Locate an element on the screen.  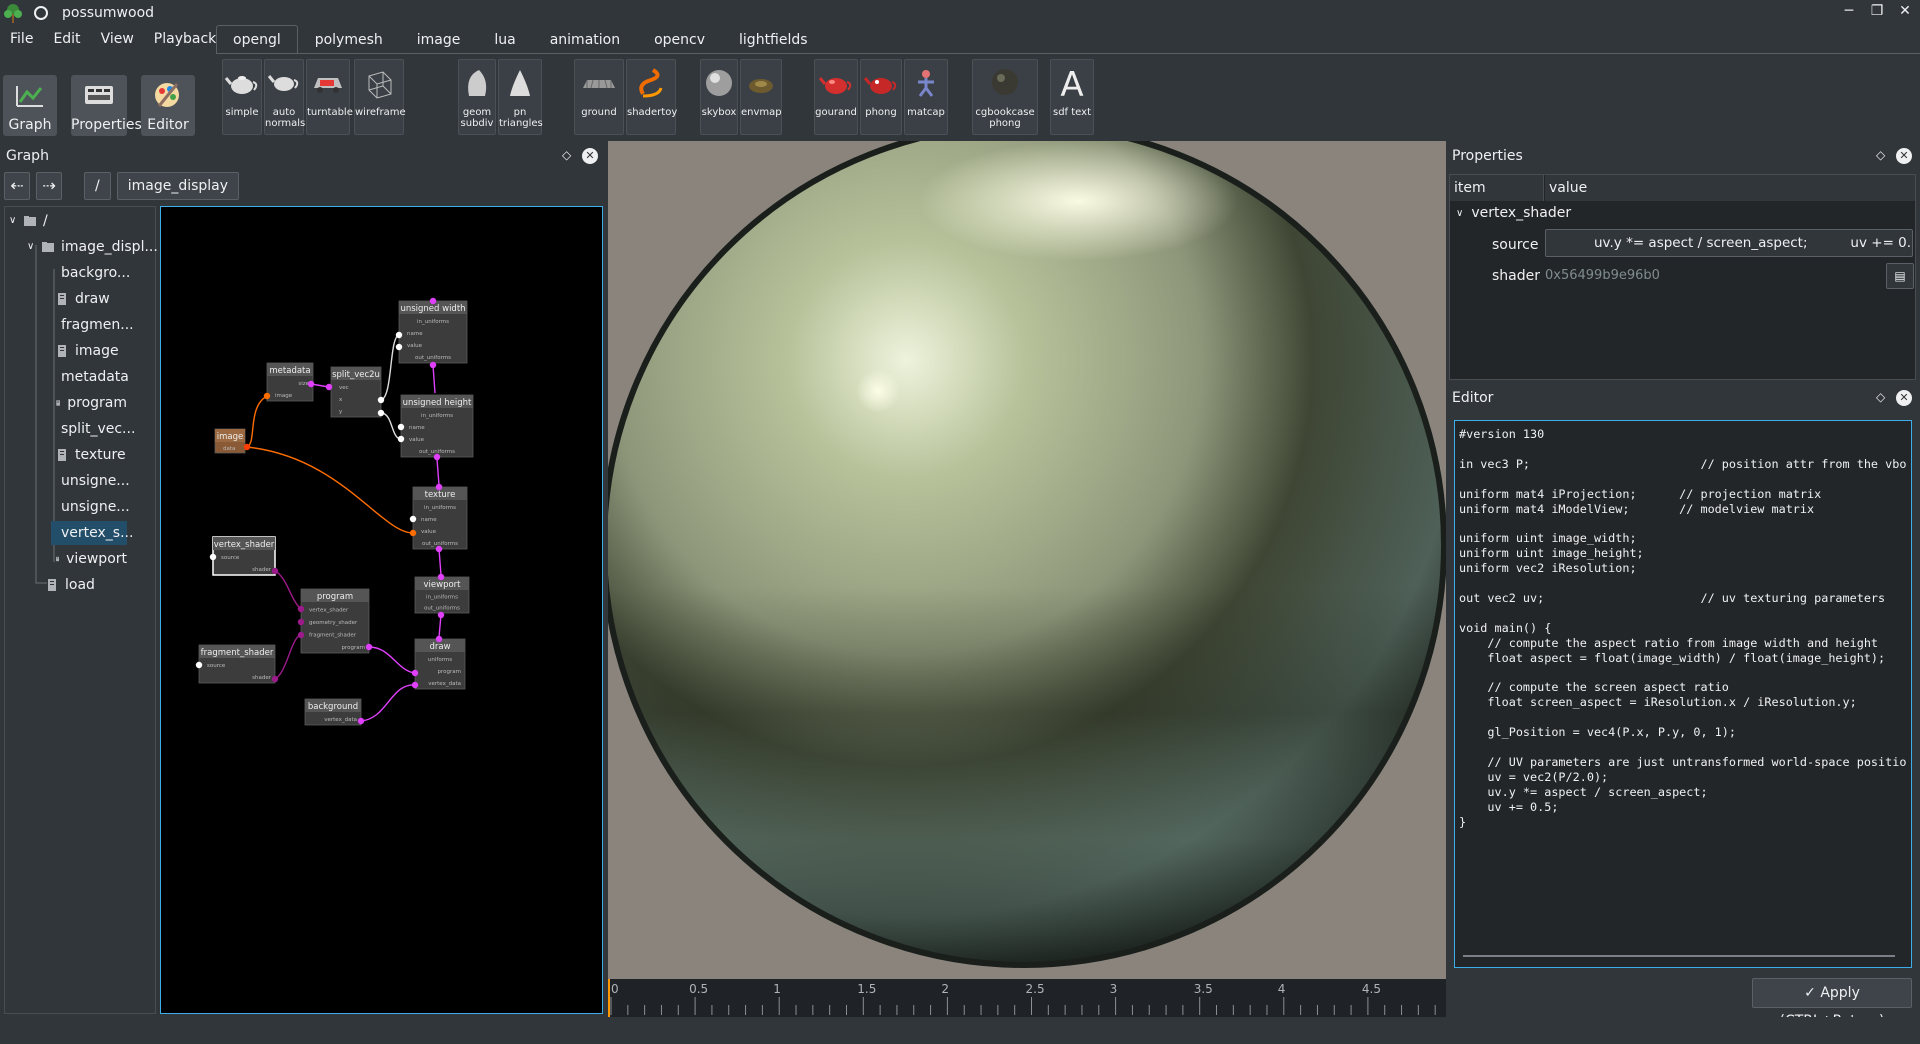
graph-node-metadata: metadatasizeimage is located at coordinates (290, 382).